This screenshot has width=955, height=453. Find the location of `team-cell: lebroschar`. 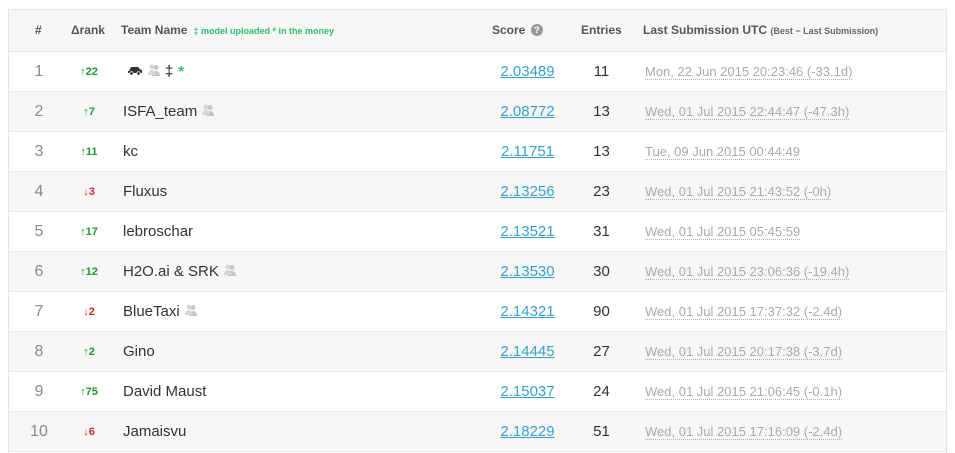

team-cell: lebroschar is located at coordinates (158, 232).